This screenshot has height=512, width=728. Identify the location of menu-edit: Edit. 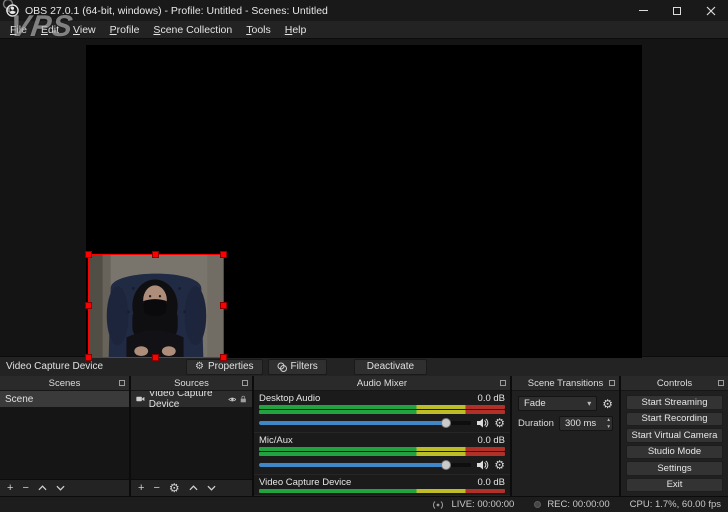
(50, 30).